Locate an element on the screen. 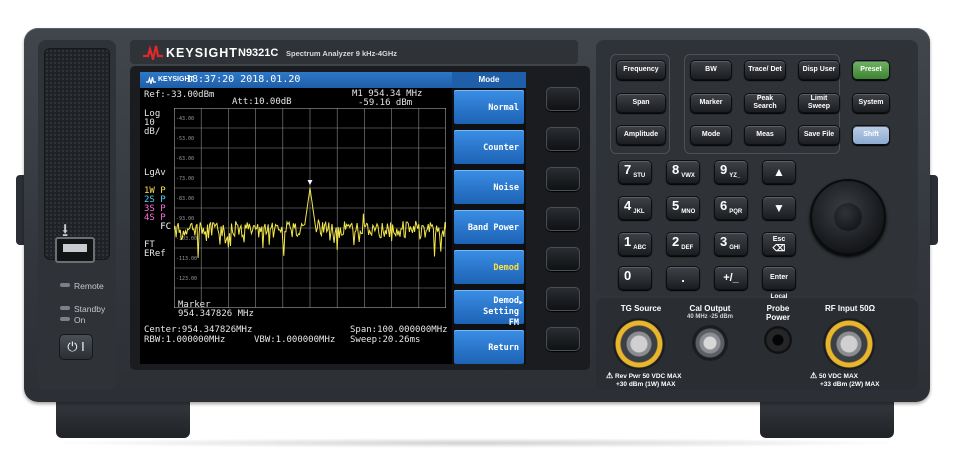 This screenshot has width=954, height=470. trace-label-9: ERef is located at coordinates (155, 254).